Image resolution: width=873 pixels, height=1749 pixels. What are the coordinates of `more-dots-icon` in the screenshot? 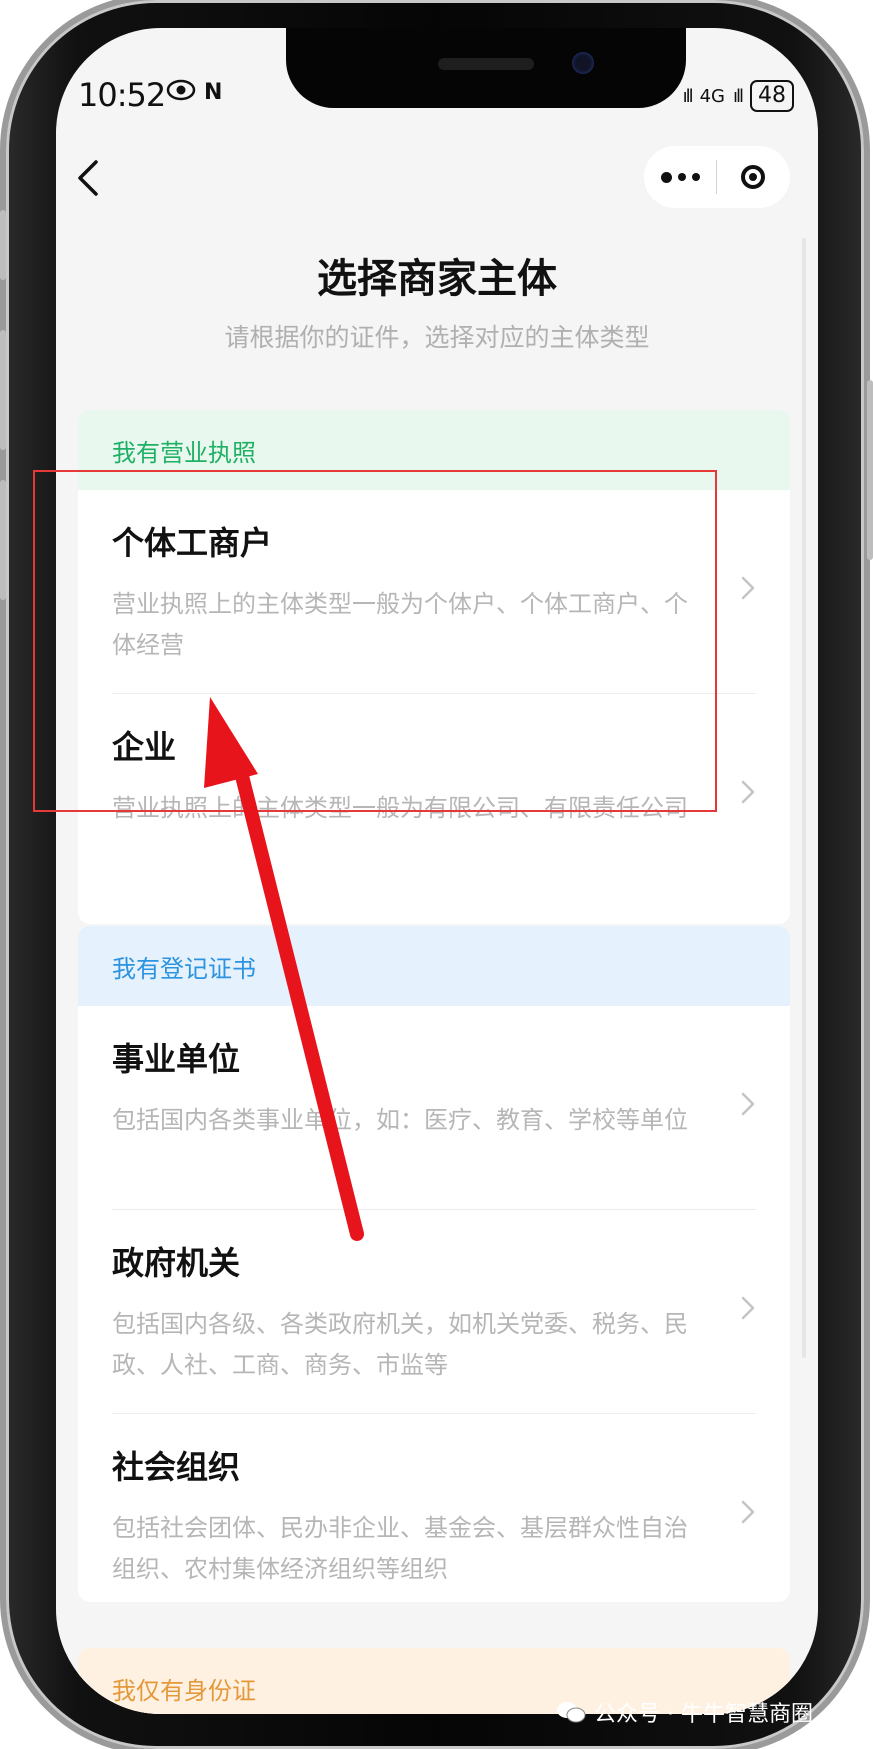 It's located at (680, 177).